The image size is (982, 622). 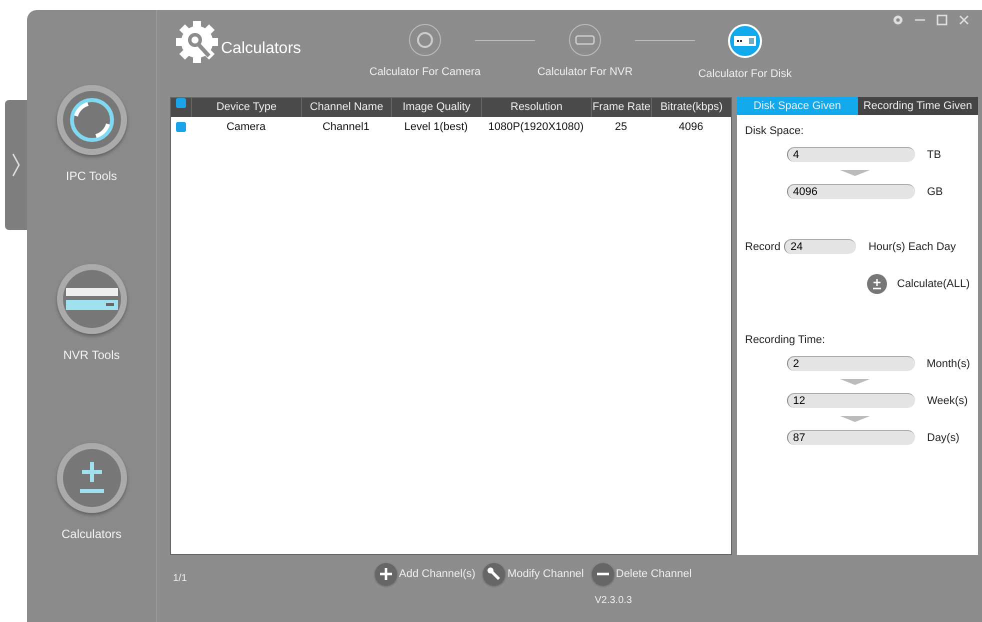 I want to click on close-icon, so click(x=964, y=20).